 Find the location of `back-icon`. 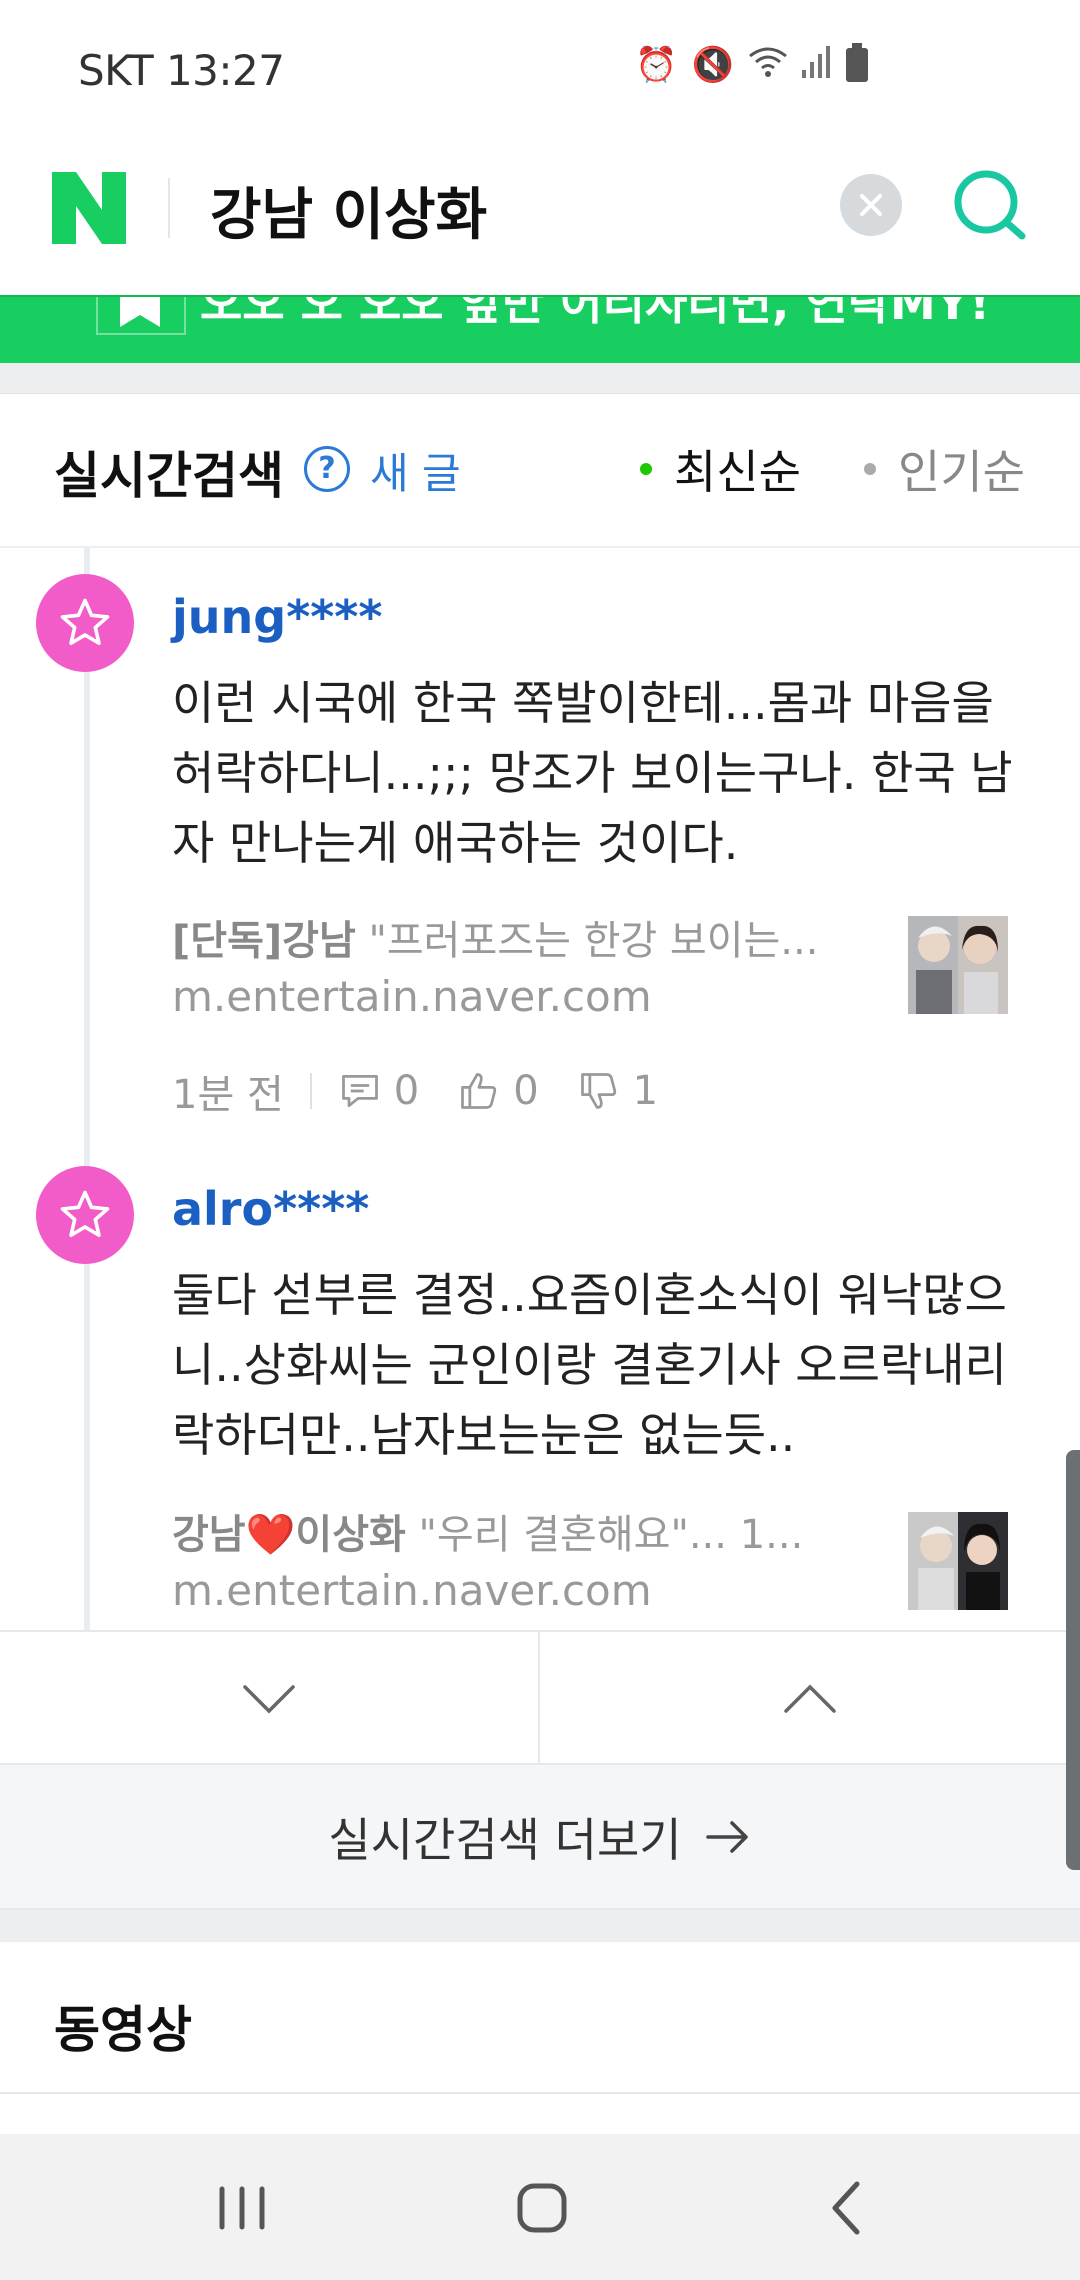

back-icon is located at coordinates (846, 2208).